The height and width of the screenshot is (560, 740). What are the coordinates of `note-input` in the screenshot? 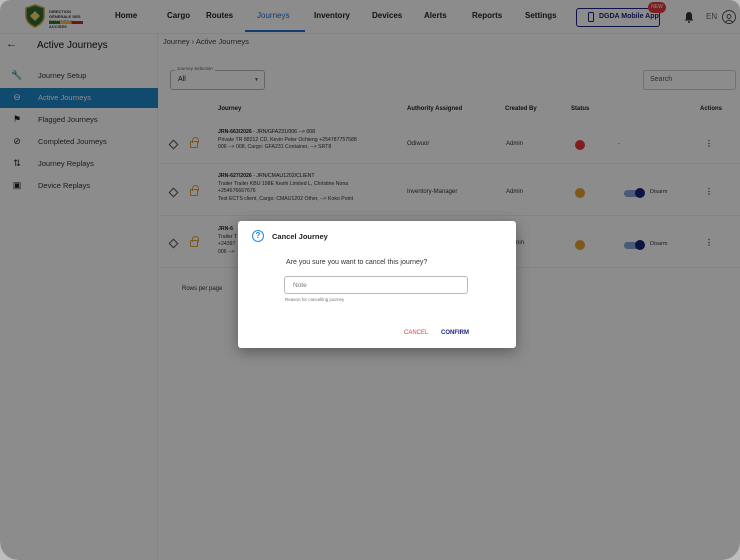 It's located at (376, 285).